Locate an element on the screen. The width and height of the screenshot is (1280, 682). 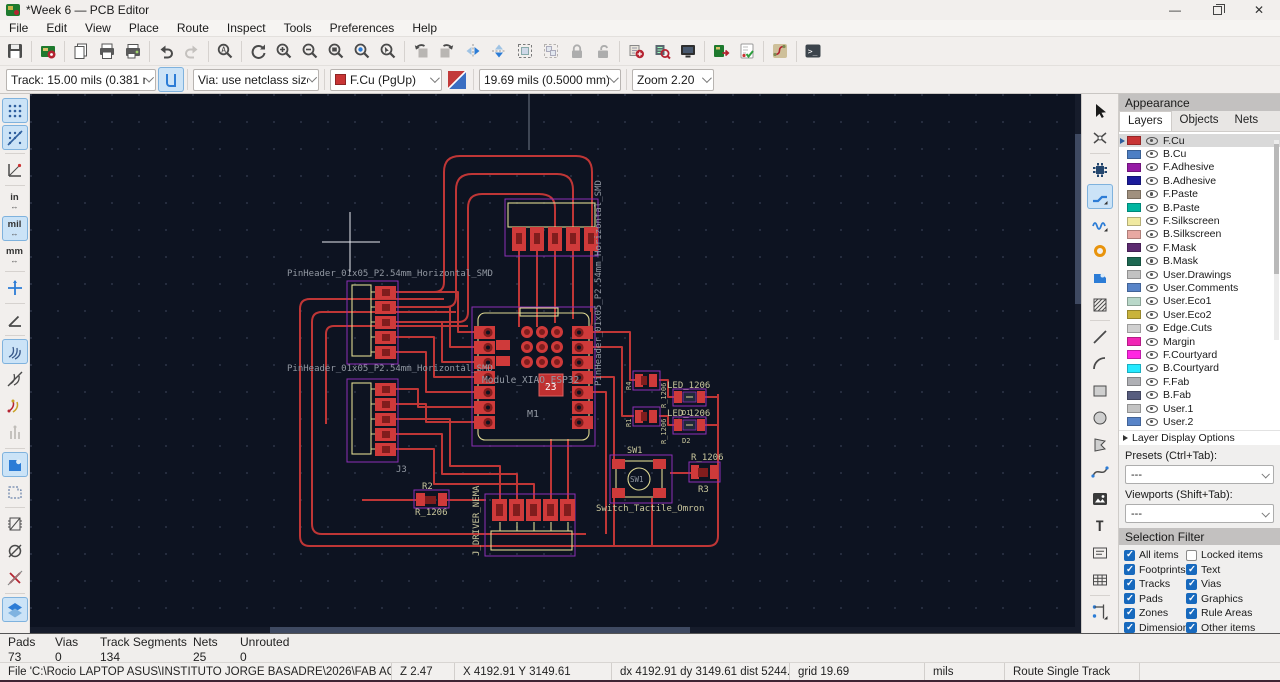
layer-row: B.Mask is located at coordinates (1199, 261).